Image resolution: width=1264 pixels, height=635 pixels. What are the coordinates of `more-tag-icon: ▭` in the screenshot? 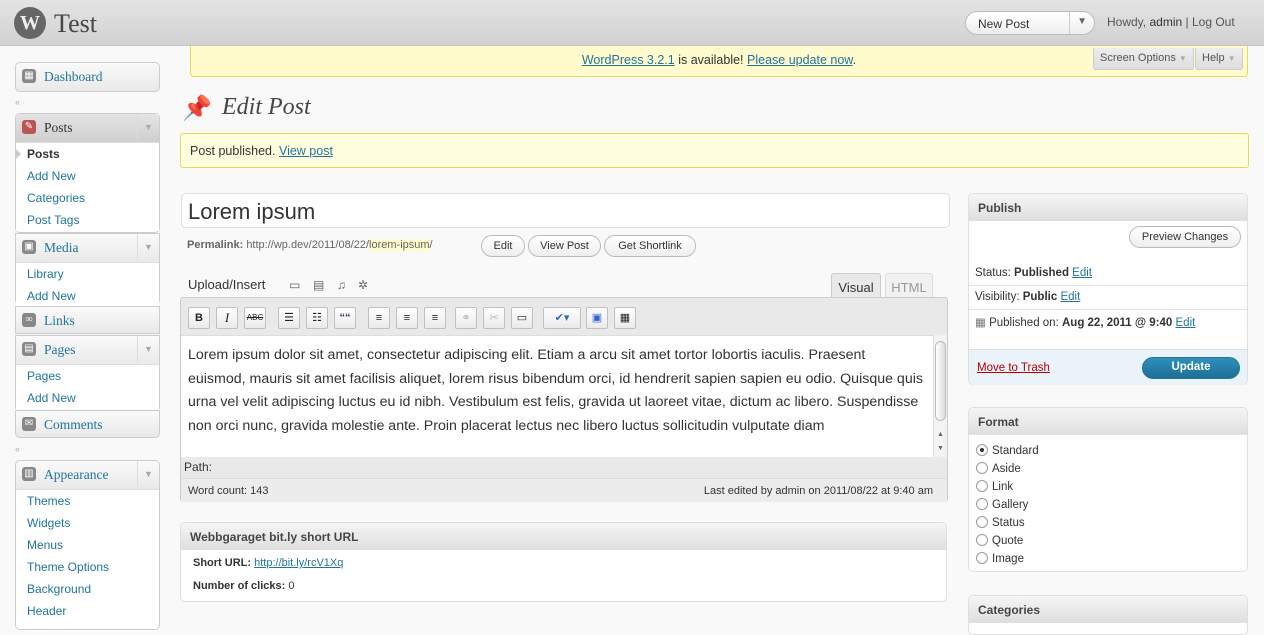 It's located at (522, 318).